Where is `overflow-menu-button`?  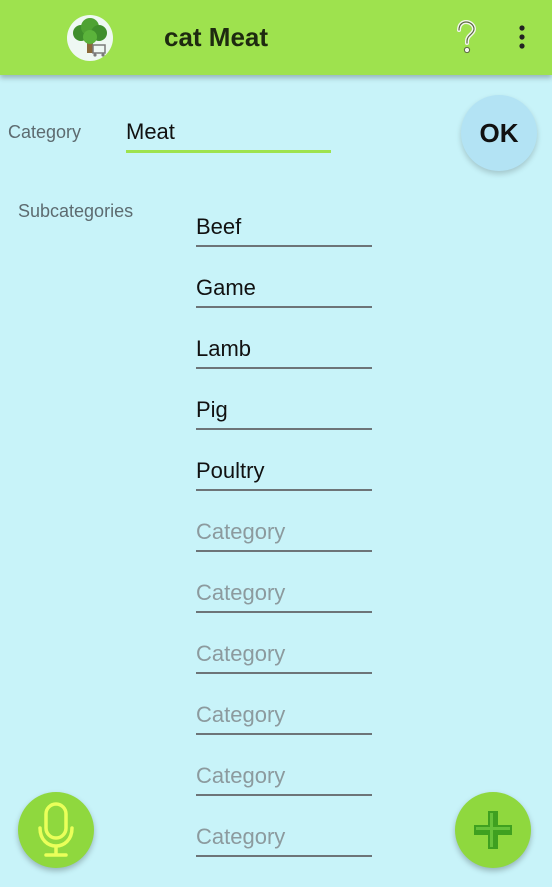 overflow-menu-button is located at coordinates (522, 37).